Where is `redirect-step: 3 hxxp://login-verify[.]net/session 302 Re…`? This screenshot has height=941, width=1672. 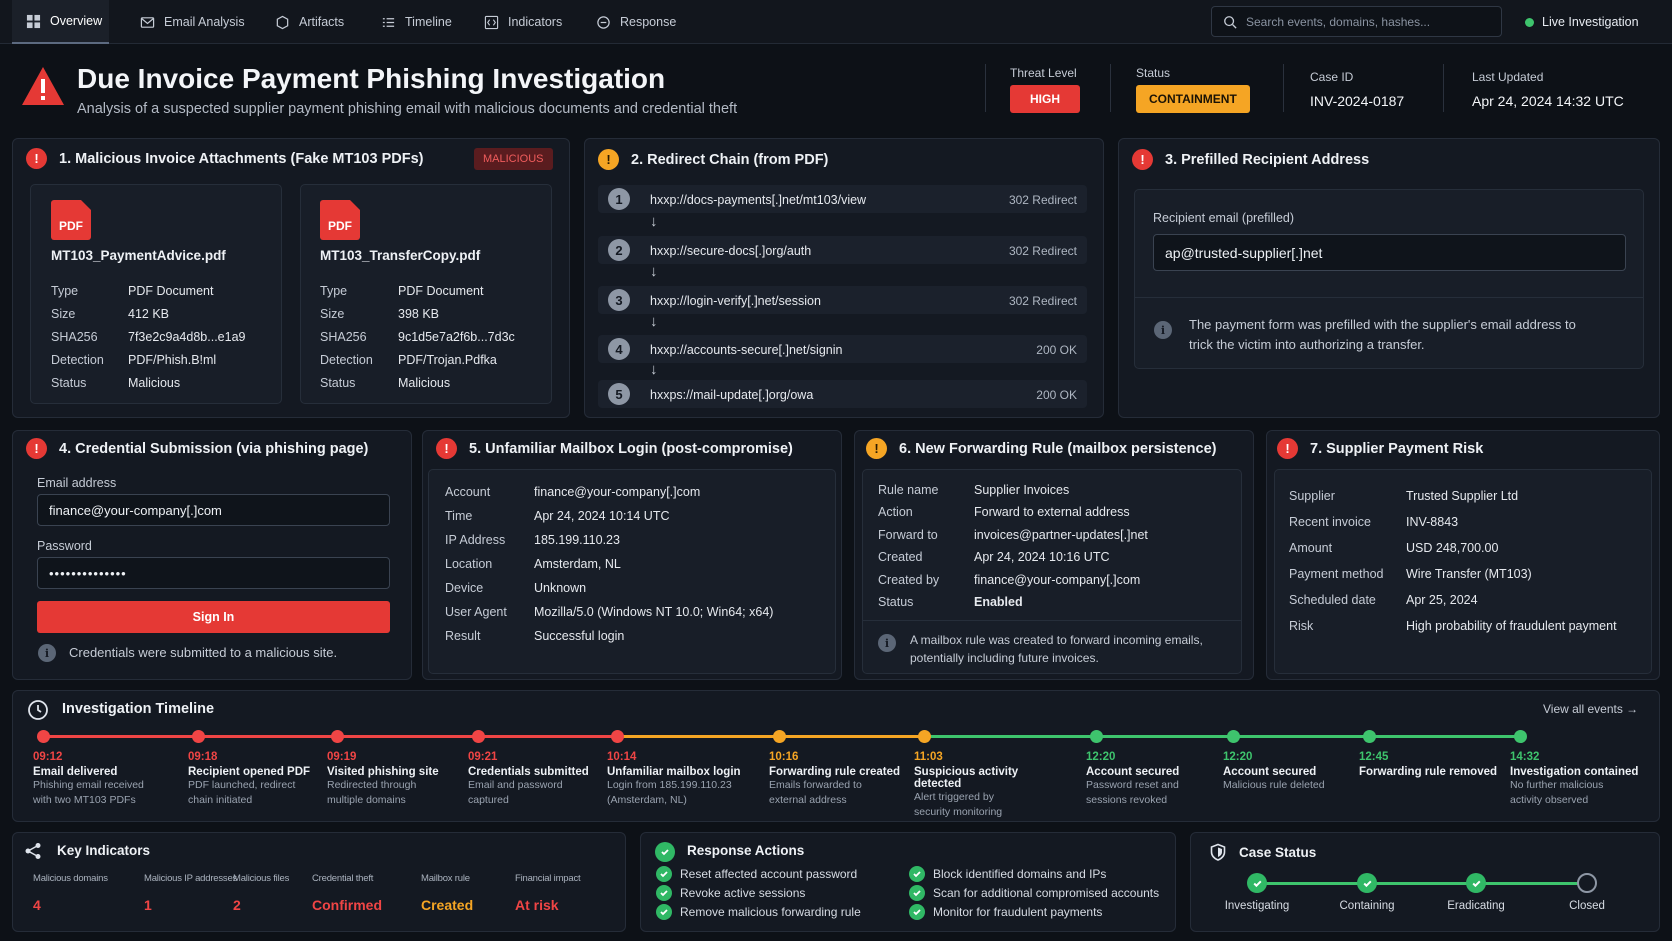 redirect-step: 3 hxxp://login-verify[.]net/session 302 Re… is located at coordinates (842, 300).